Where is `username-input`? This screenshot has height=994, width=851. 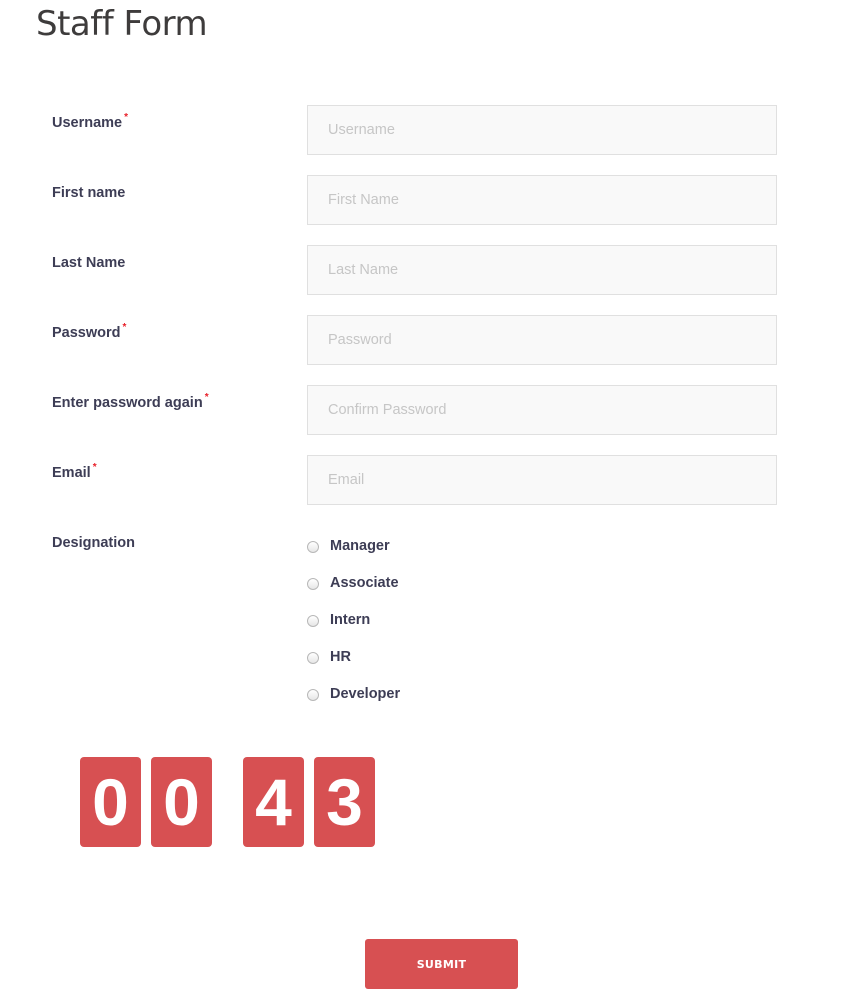
username-input is located at coordinates (542, 130).